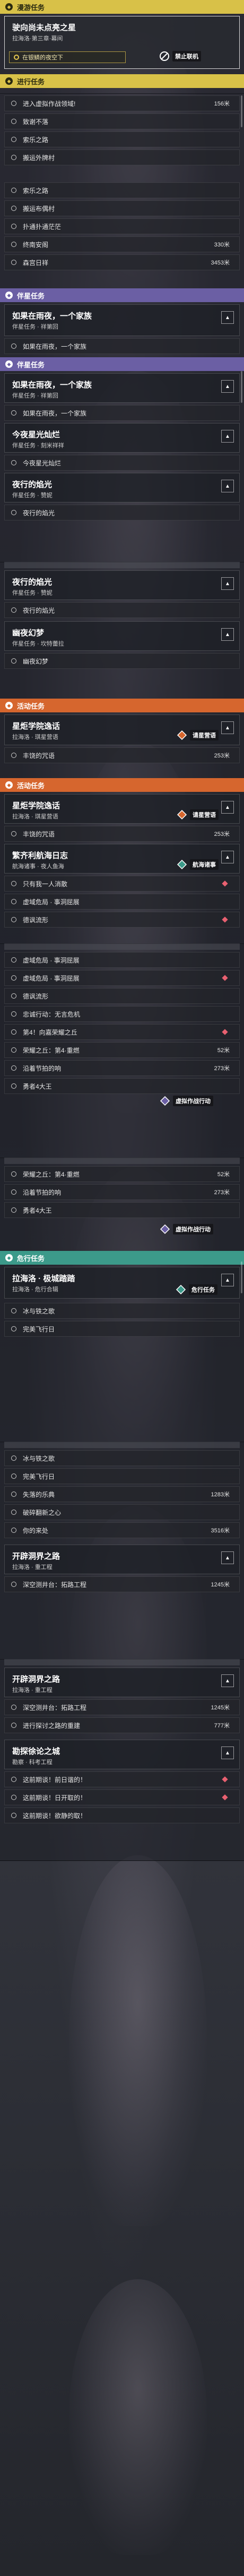  Describe the element at coordinates (122, 438) in the screenshot. I see `quest-card: 今夜星光灿烂 伴星任务 · 刻米祥祥 ▲` at that location.